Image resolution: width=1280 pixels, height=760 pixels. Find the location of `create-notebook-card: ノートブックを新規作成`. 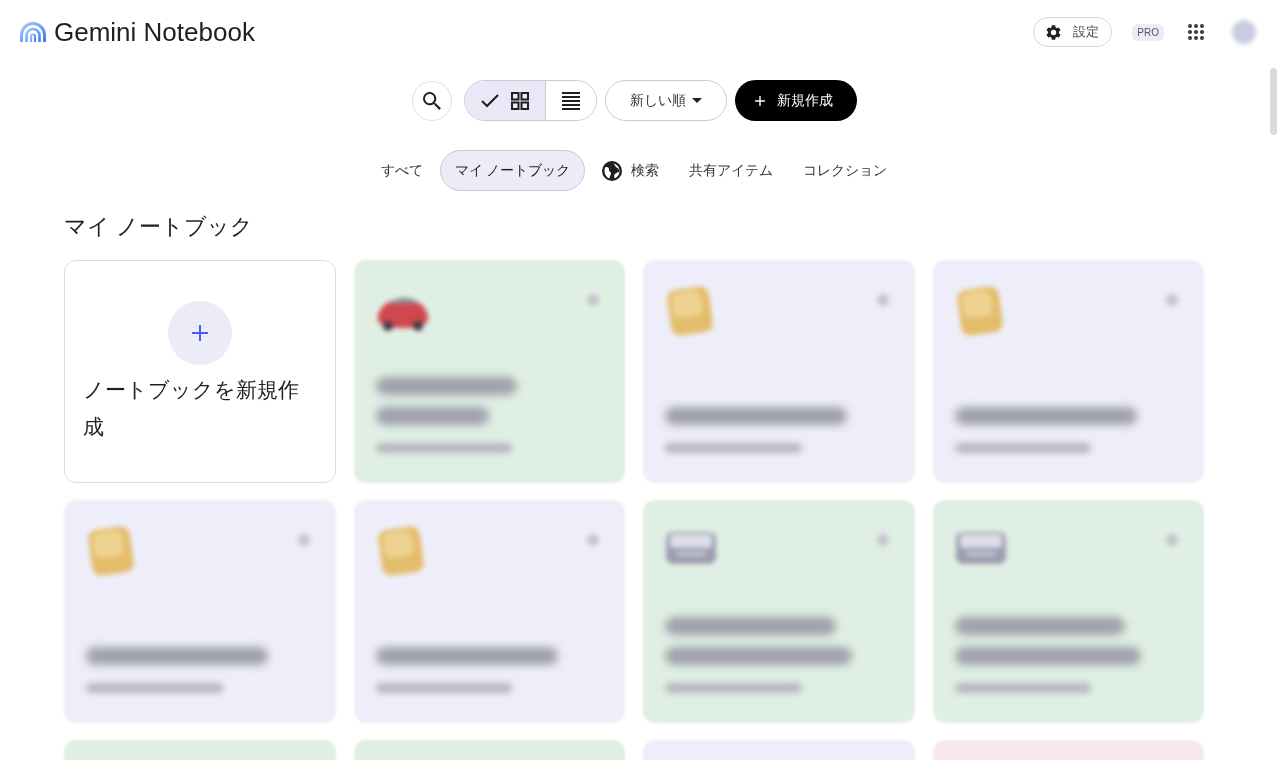

create-notebook-card: ノートブックを新規作成 is located at coordinates (200, 371).